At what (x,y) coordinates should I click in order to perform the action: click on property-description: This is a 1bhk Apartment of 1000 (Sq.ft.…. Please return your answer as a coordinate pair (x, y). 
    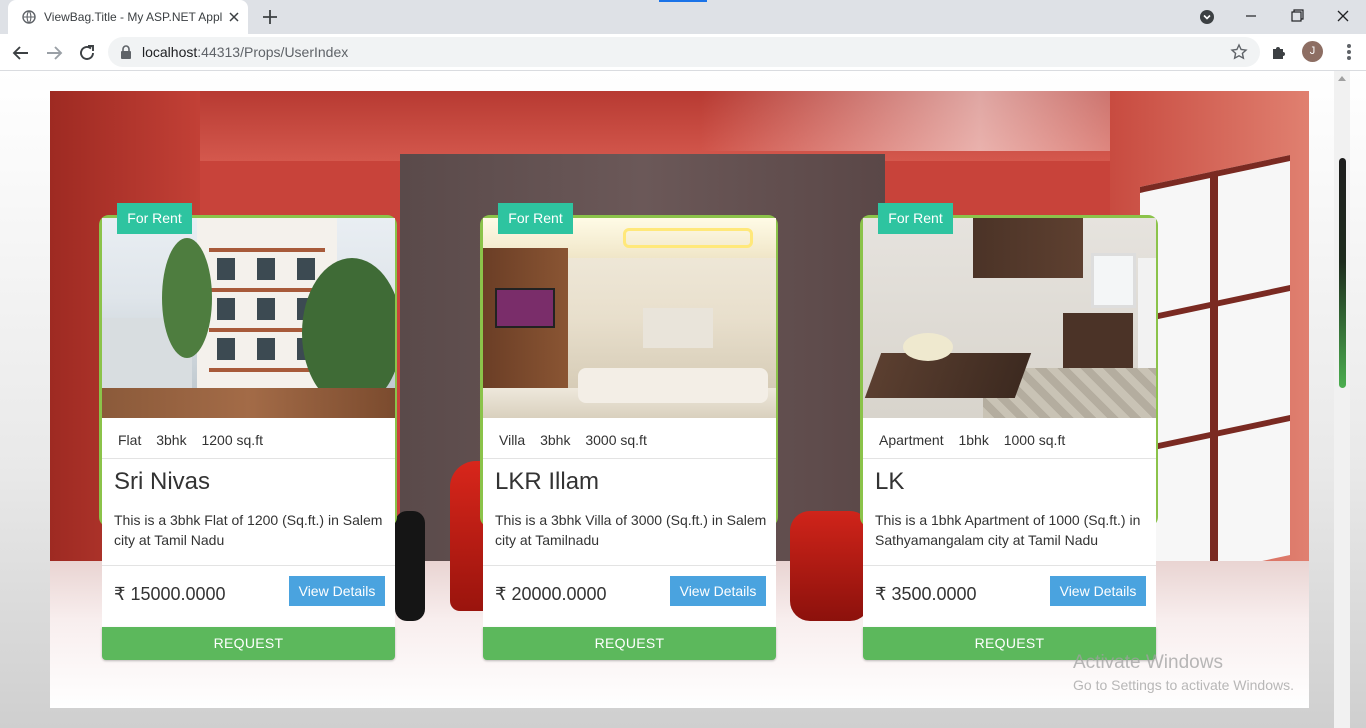
    Looking at the image, I should click on (1008, 530).